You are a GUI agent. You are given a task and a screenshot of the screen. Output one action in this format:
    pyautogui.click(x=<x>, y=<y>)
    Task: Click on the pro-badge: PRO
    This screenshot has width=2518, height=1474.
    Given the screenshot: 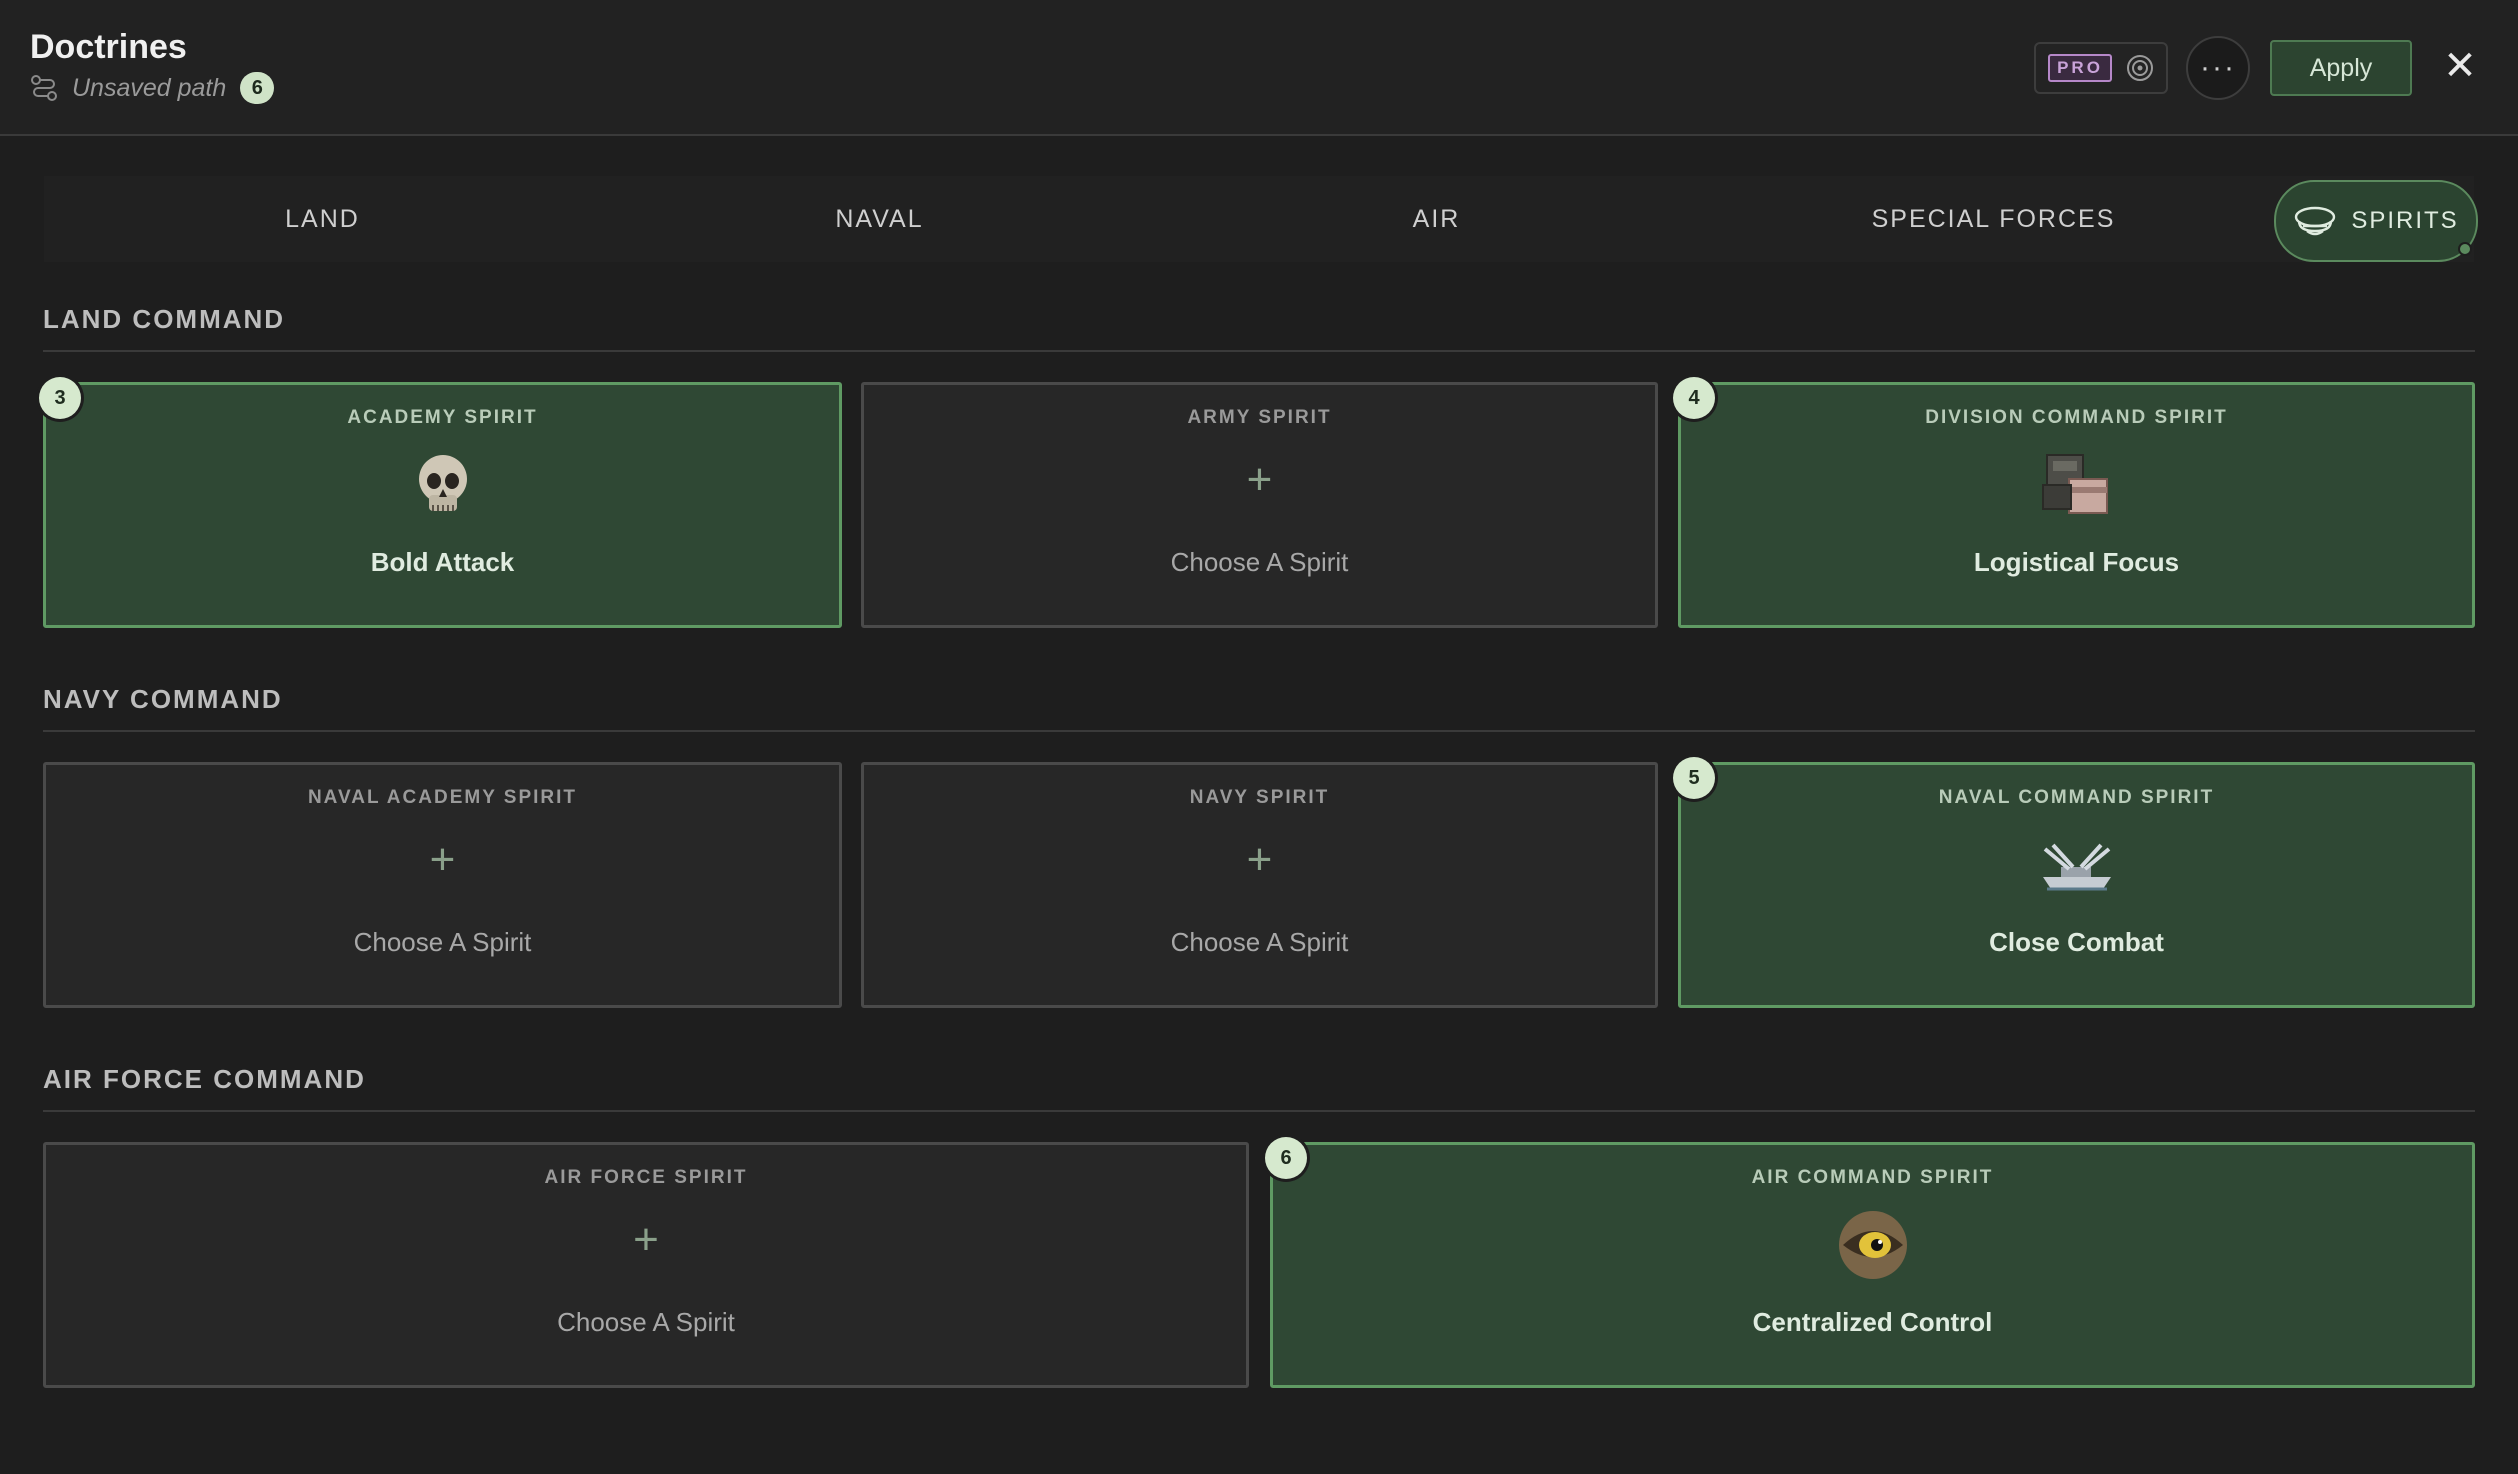 What is the action you would take?
    pyautogui.click(x=2080, y=68)
    